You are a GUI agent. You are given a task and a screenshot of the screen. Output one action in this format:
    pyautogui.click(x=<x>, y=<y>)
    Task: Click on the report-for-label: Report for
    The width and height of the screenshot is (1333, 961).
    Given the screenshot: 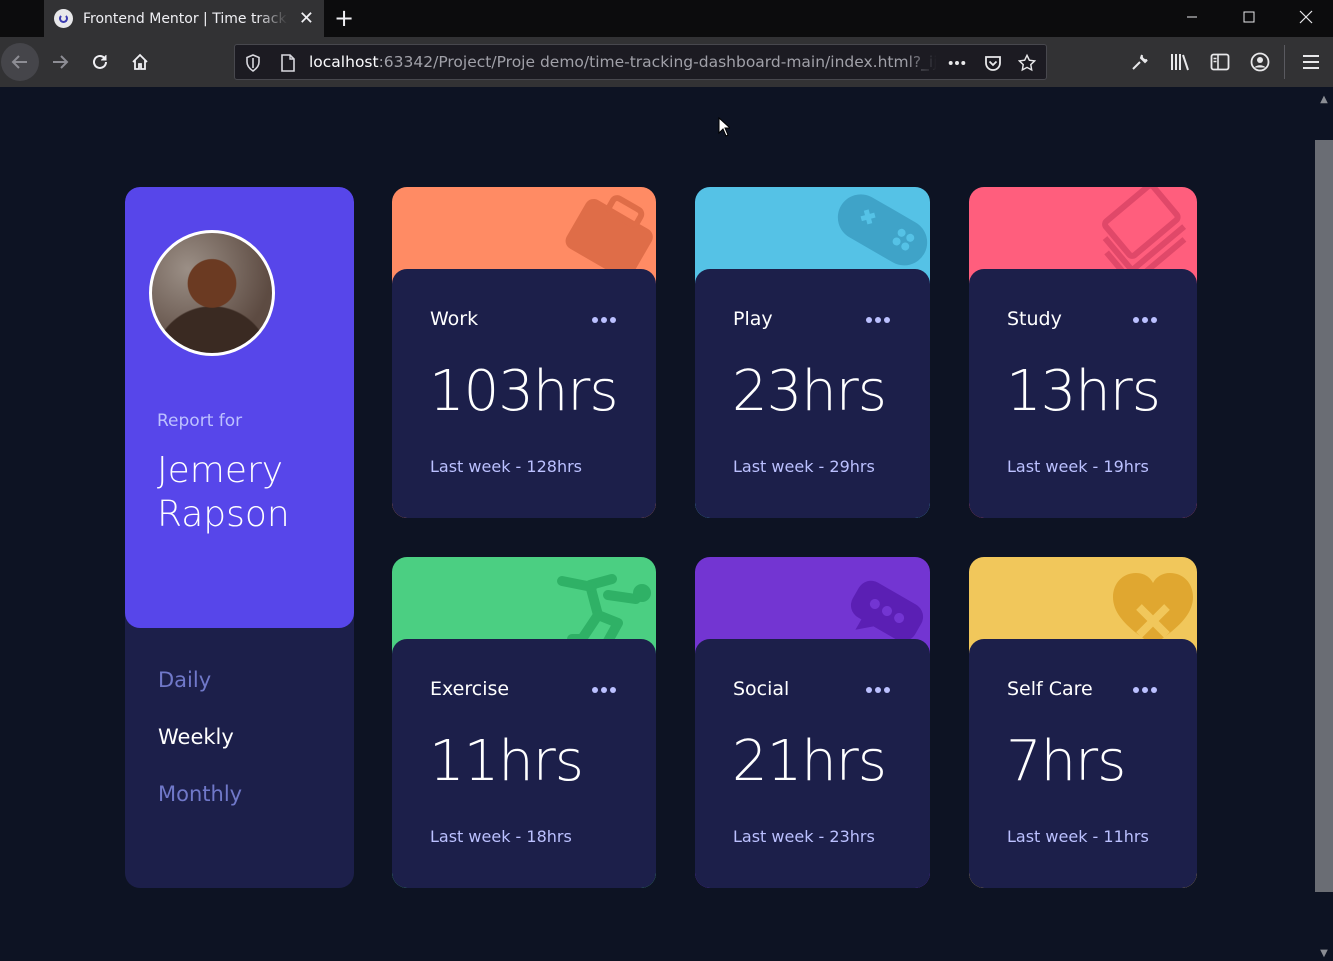 What is the action you would take?
    pyautogui.click(x=200, y=421)
    